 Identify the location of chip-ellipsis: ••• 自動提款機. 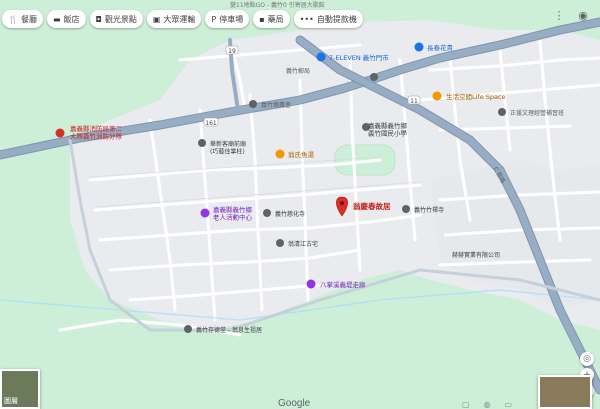
(328, 19).